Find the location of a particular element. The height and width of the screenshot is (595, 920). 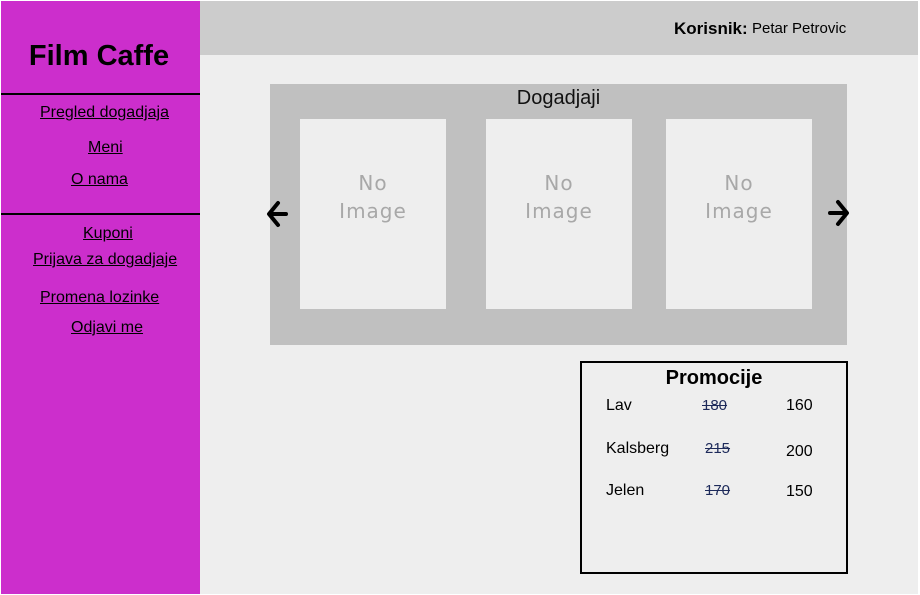

events-title: Dogadjaji is located at coordinates (558, 98).